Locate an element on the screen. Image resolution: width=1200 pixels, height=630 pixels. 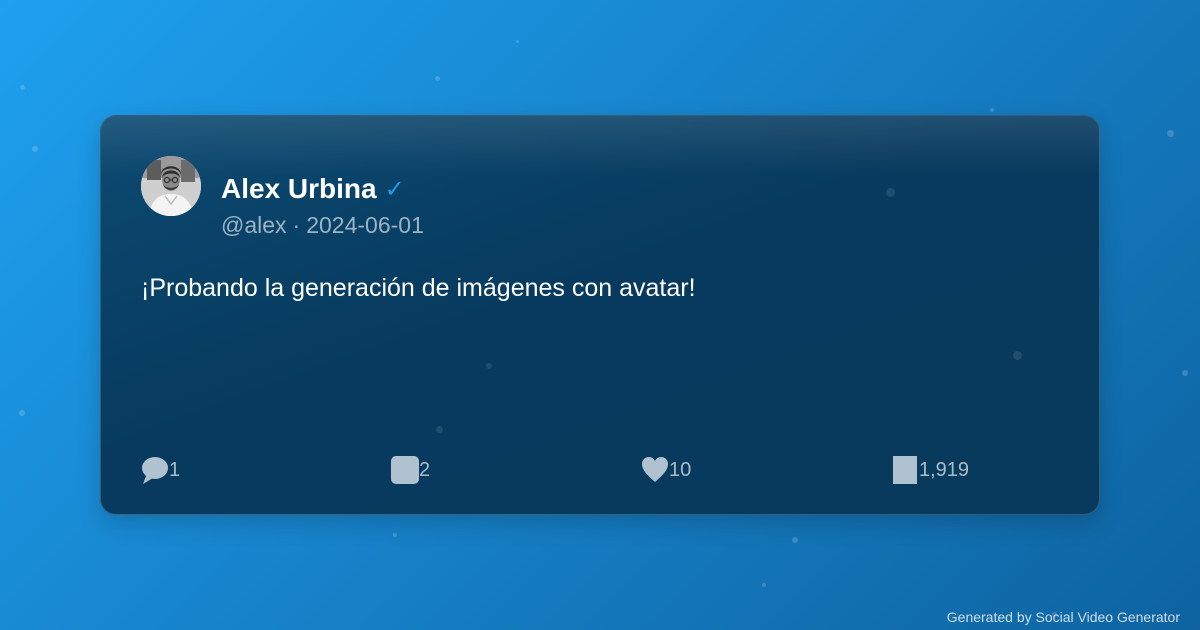
tweet-meta: @alex · 2024-06-01 is located at coordinates (322, 225).